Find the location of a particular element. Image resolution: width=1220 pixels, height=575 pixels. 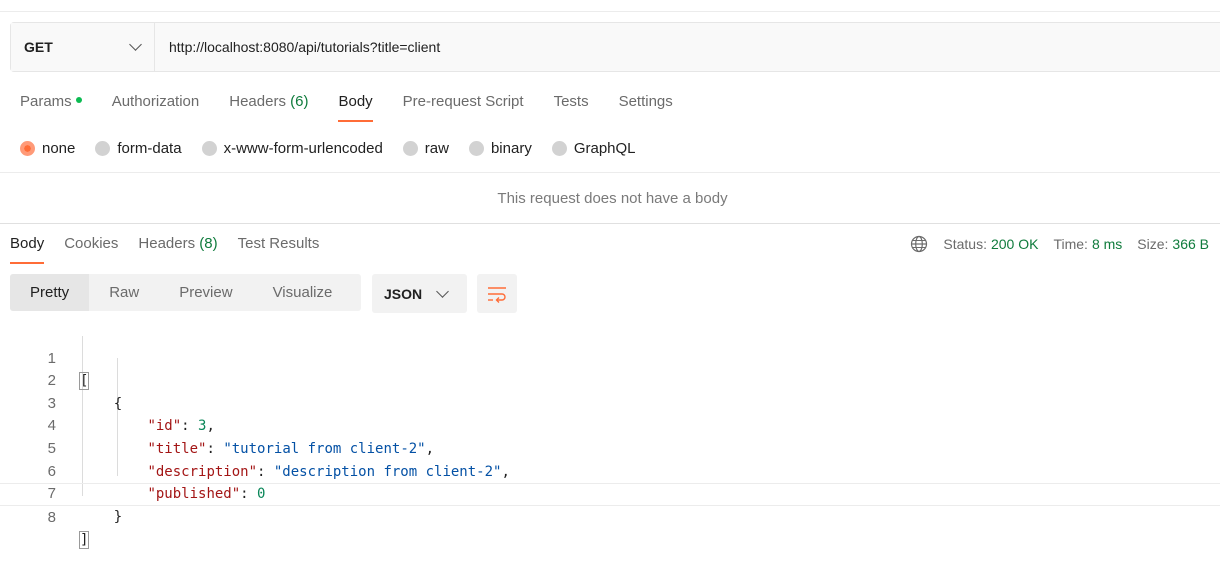

view-pretty: Pretty is located at coordinates (50, 292).